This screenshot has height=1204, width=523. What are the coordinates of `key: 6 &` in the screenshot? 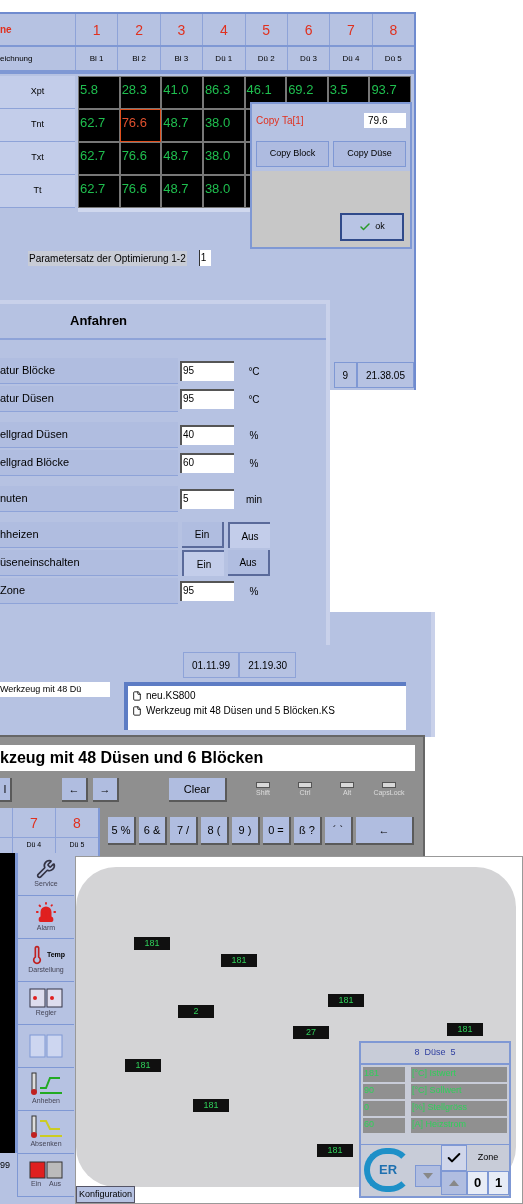 It's located at (153, 831).